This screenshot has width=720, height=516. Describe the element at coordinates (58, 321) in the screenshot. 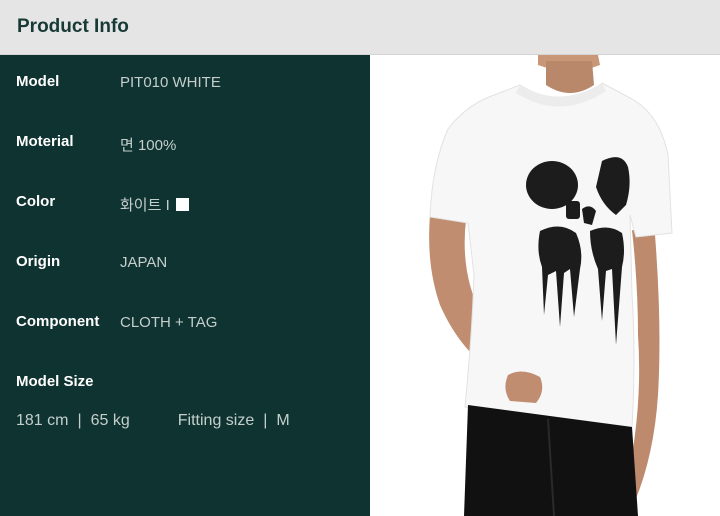

I see `spec-label-component: Component` at that location.